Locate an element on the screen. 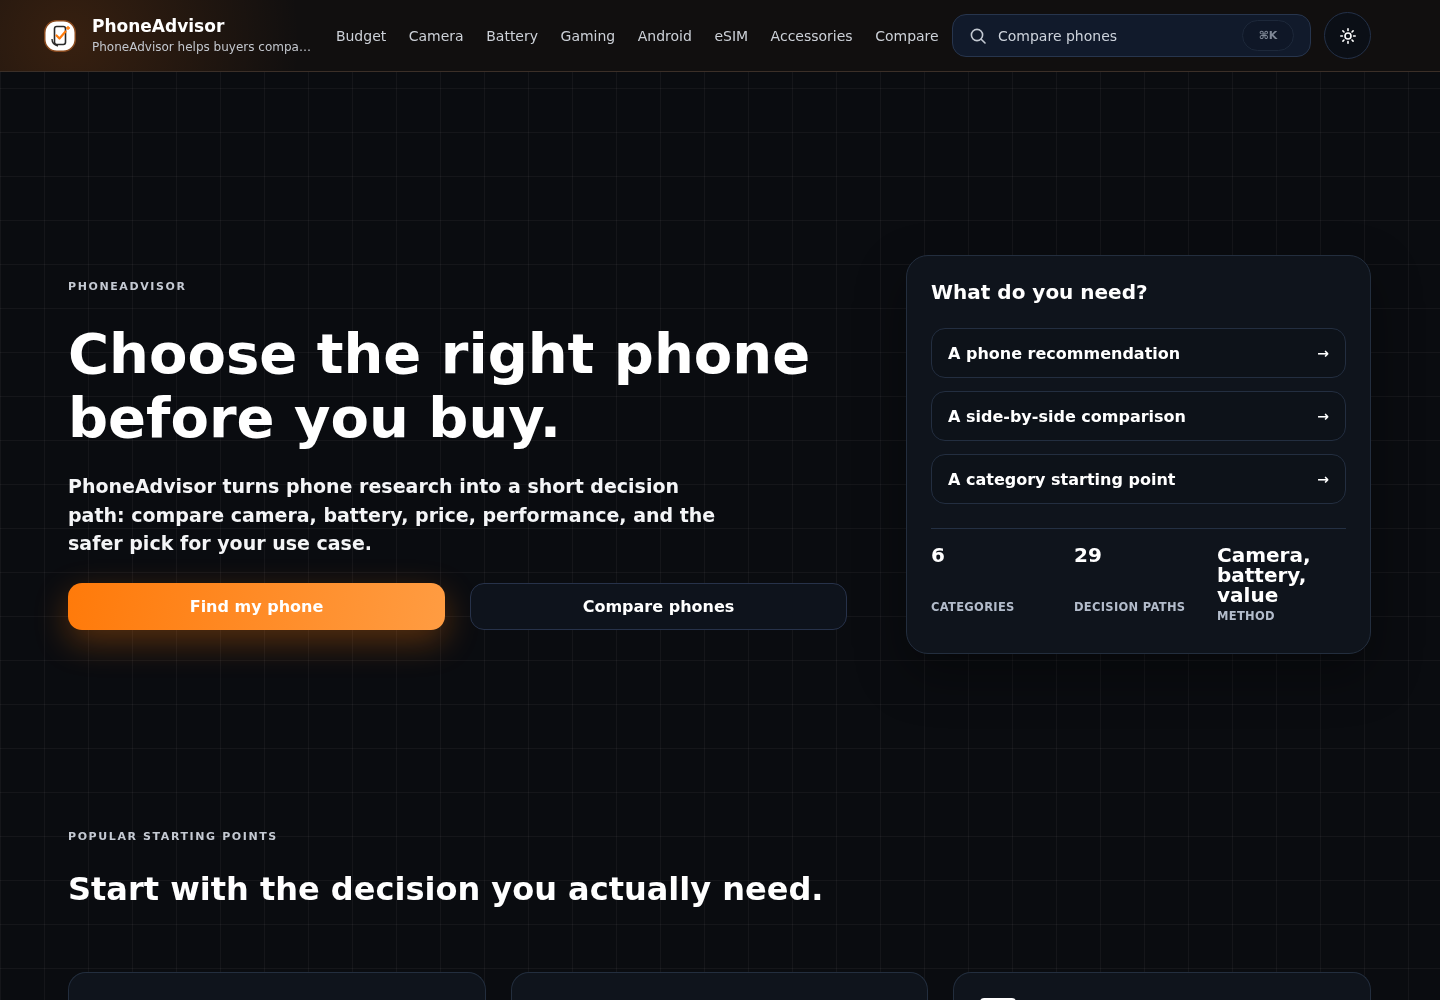  stat-label: DECISION PATHS is located at coordinates (1130, 607).